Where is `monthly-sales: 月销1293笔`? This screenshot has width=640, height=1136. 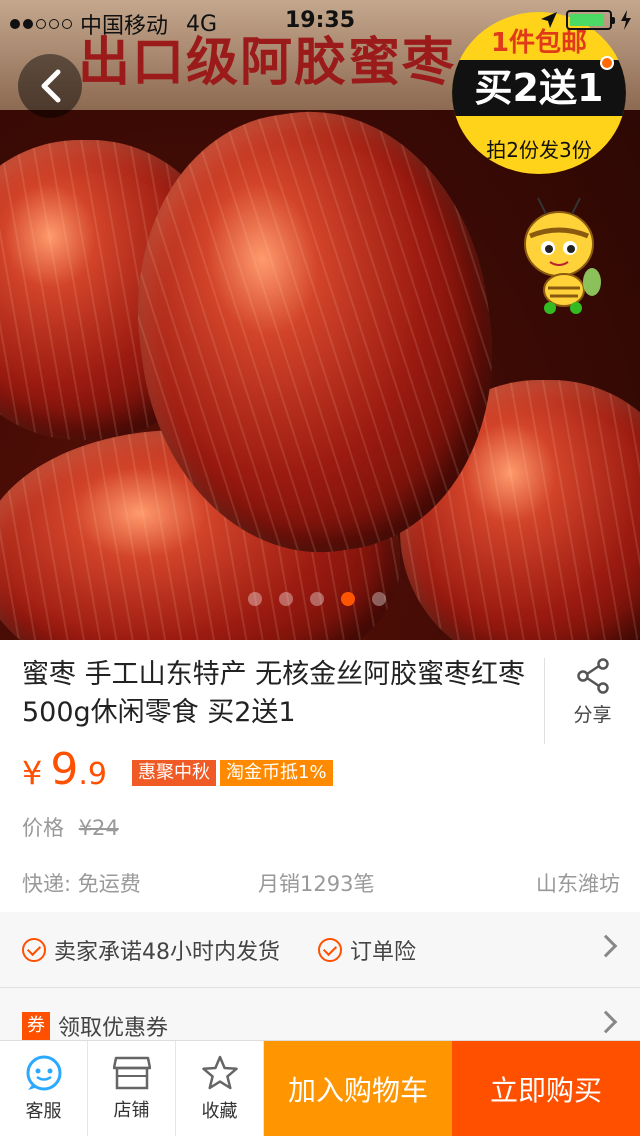
monthly-sales: 月销1293笔 is located at coordinates (316, 884).